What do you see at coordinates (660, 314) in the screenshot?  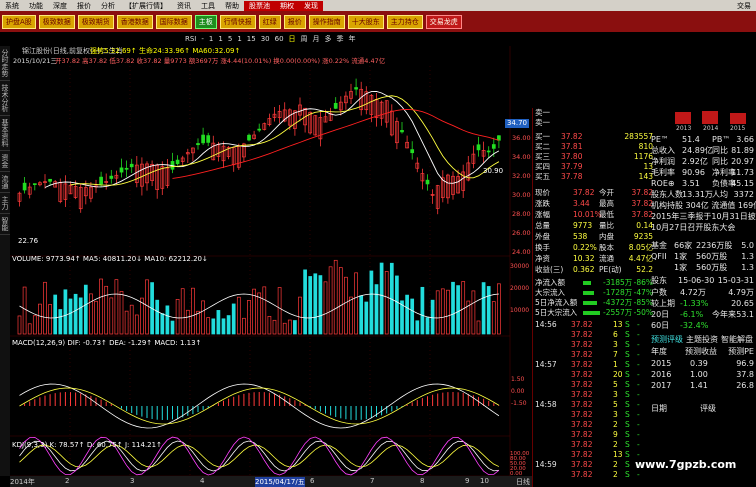 I see `fin-label: 20日` at bounding box center [660, 314].